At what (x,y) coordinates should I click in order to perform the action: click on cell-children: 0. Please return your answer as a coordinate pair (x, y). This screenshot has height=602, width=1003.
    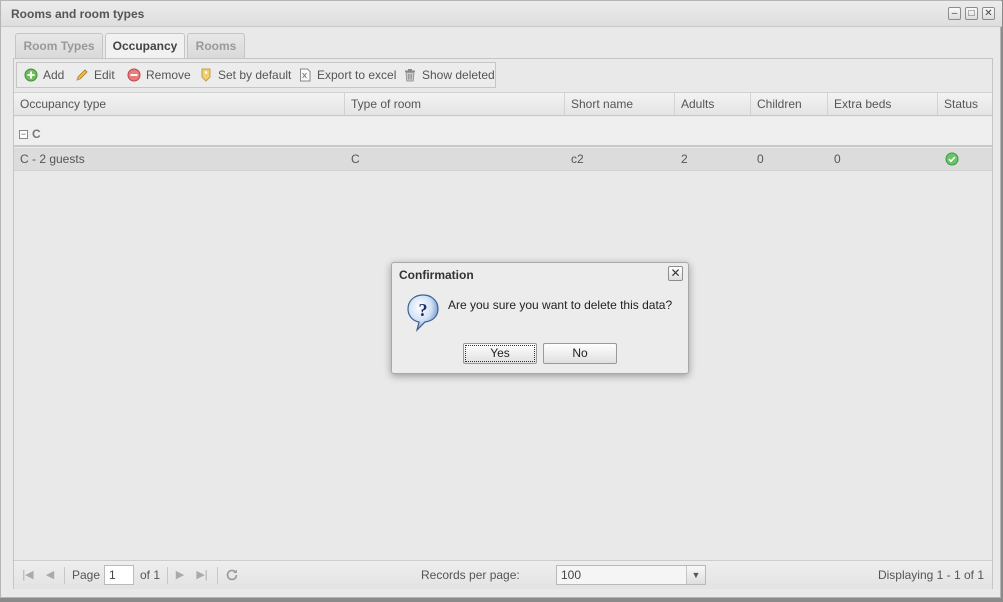
    Looking at the image, I should click on (760, 159).